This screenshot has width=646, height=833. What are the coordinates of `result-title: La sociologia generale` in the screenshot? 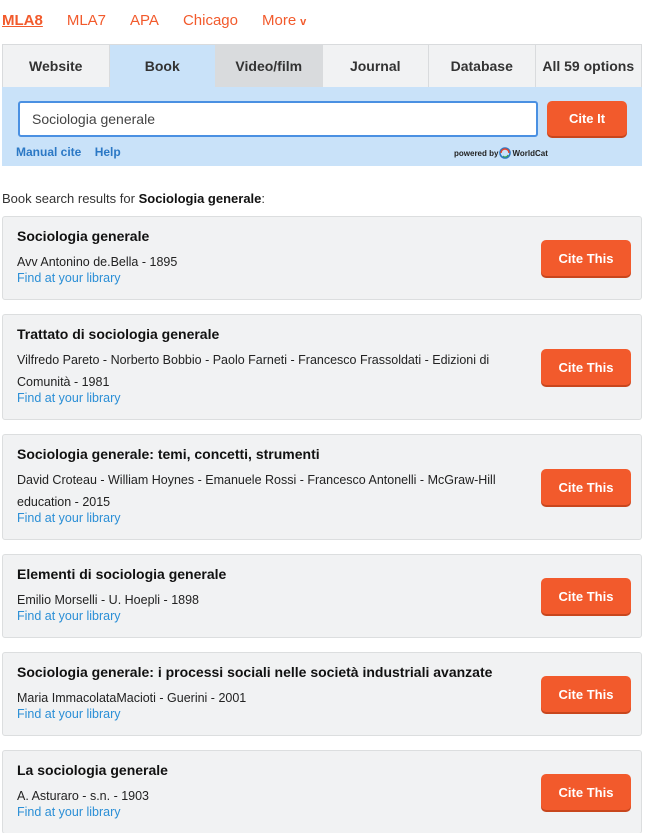 It's located at (92, 770).